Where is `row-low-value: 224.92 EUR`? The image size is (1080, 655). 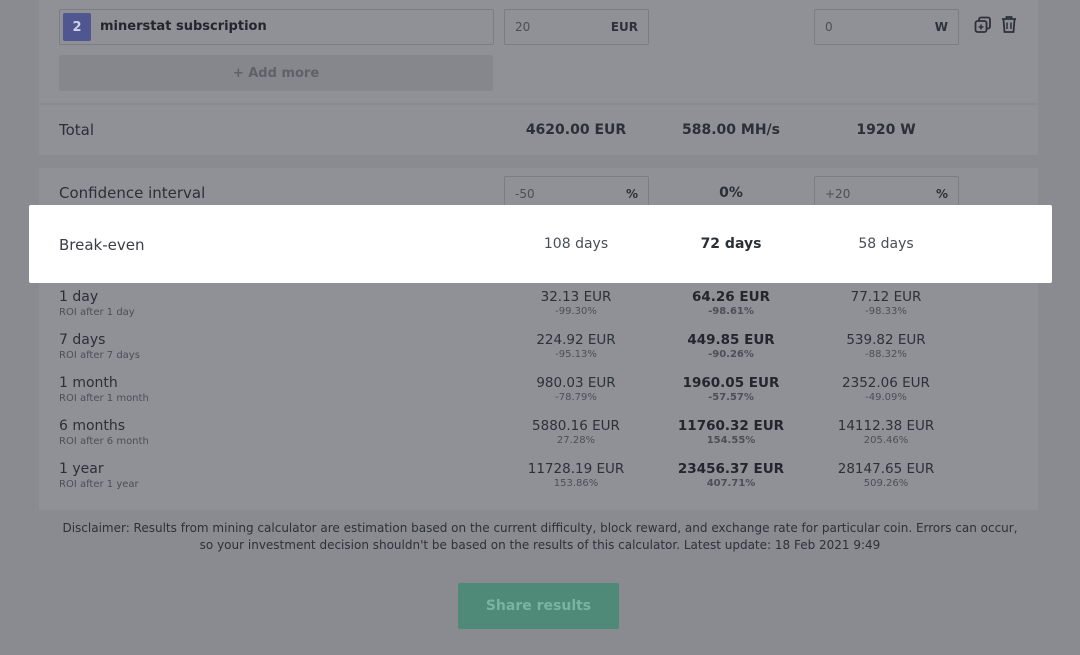 row-low-value: 224.92 EUR is located at coordinates (576, 340).